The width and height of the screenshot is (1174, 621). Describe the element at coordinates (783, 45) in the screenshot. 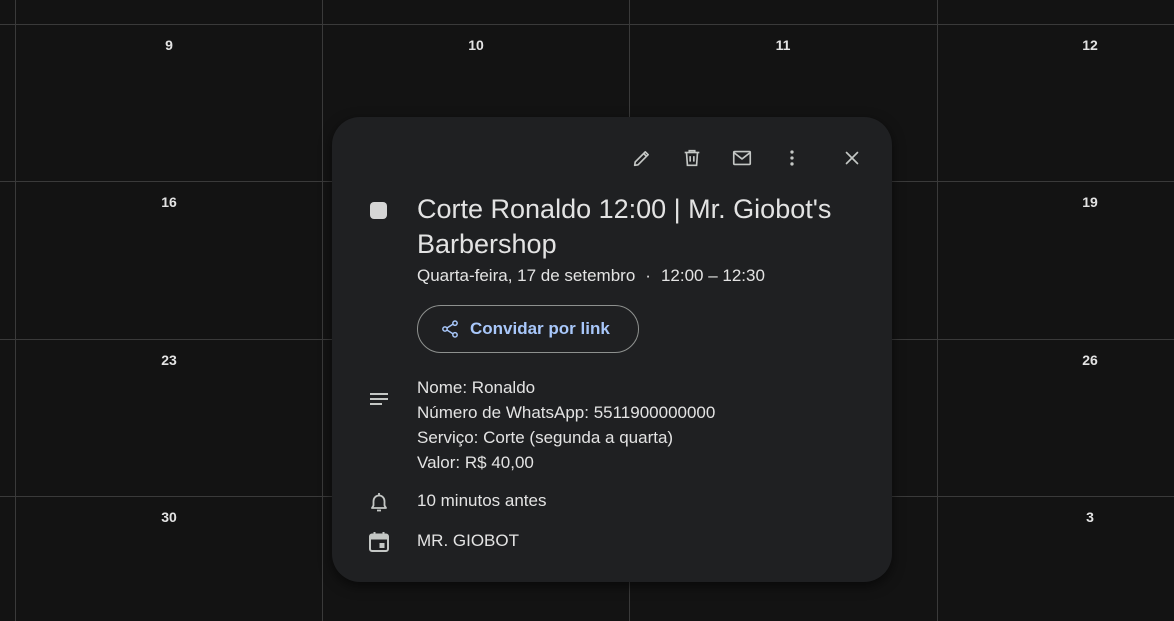

I see `day-number: 11` at that location.